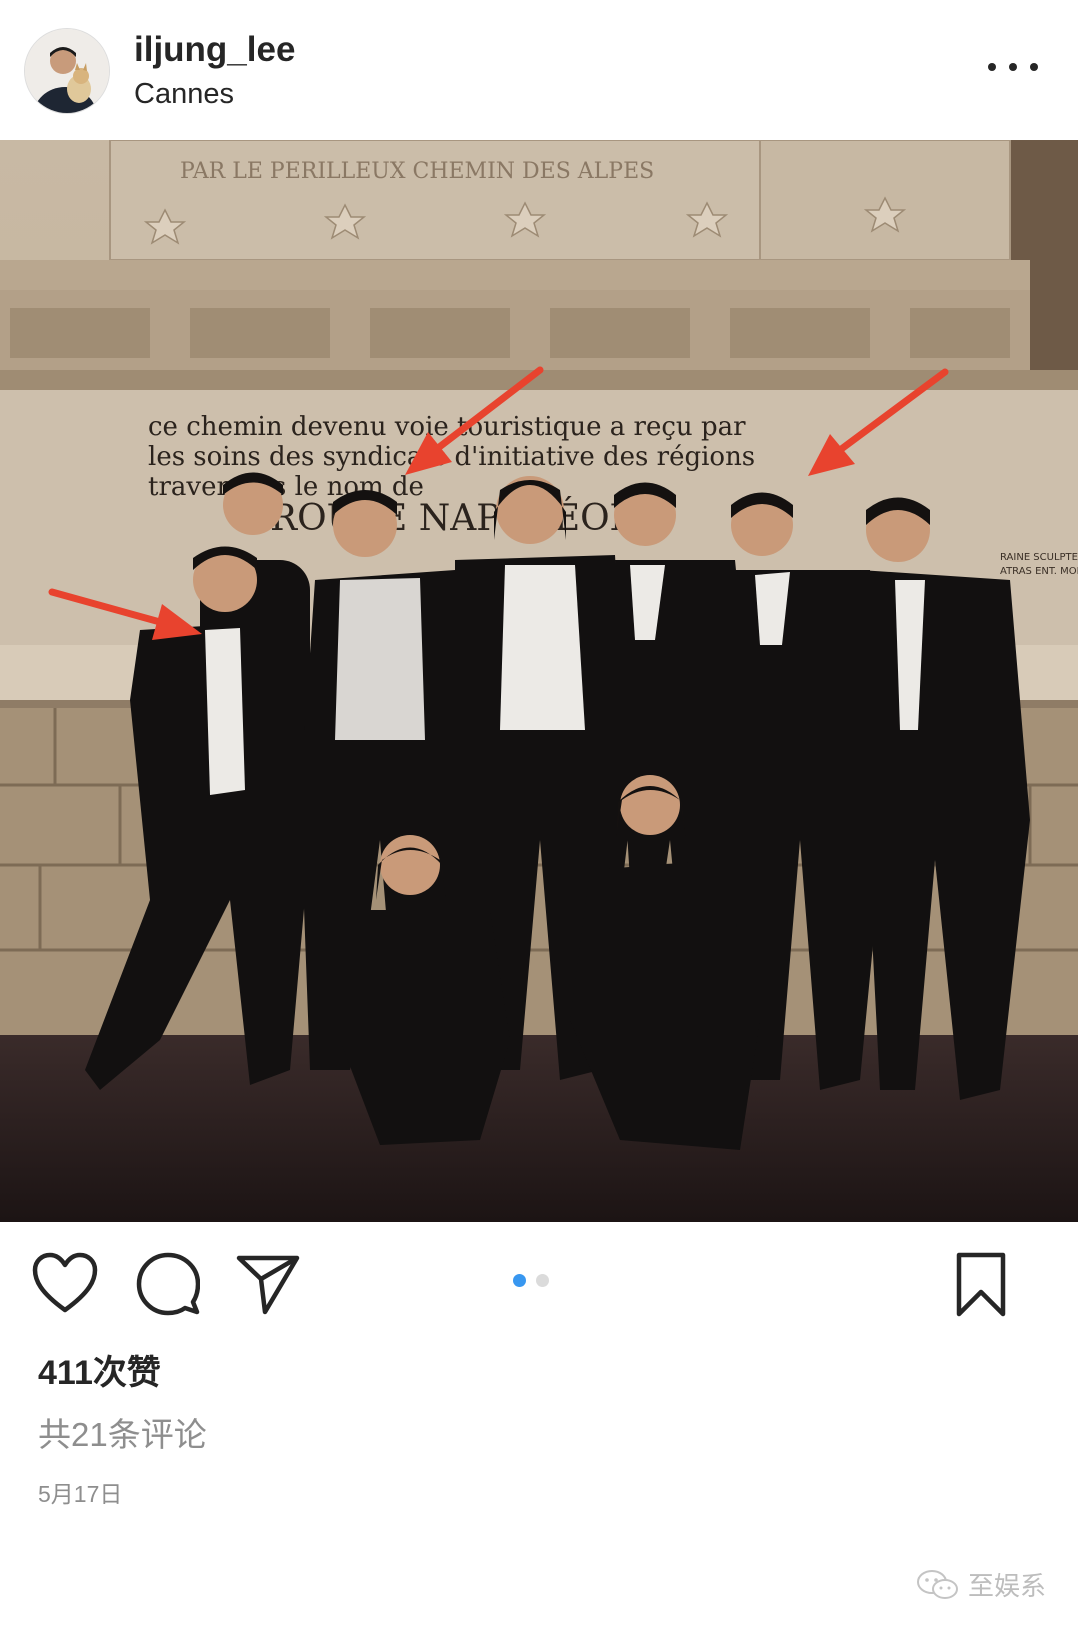 This screenshot has width=1078, height=1627. Describe the element at coordinates (99, 1369) in the screenshot. I see `like-count: 411次赞` at that location.